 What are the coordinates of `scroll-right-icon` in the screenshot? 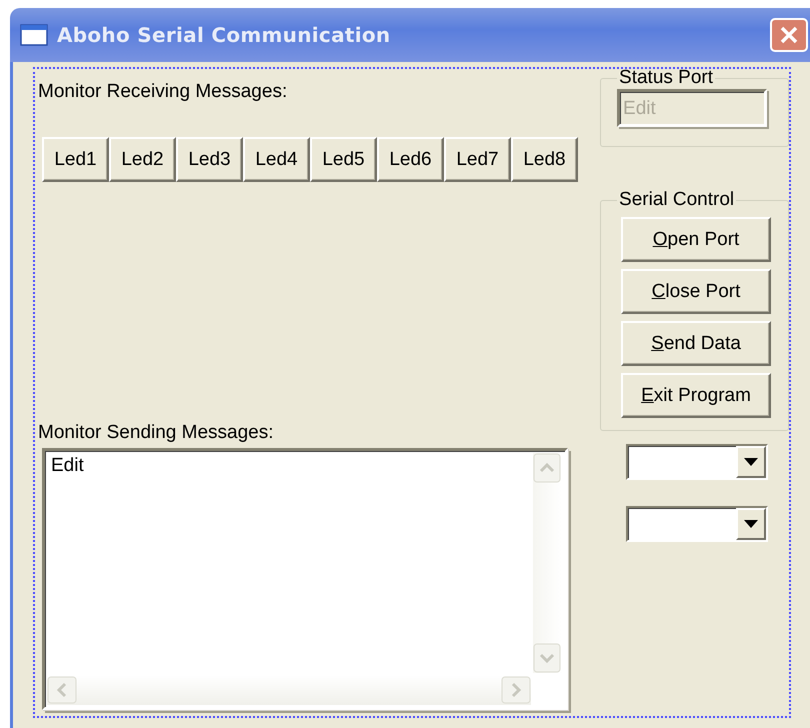 It's located at (516, 690).